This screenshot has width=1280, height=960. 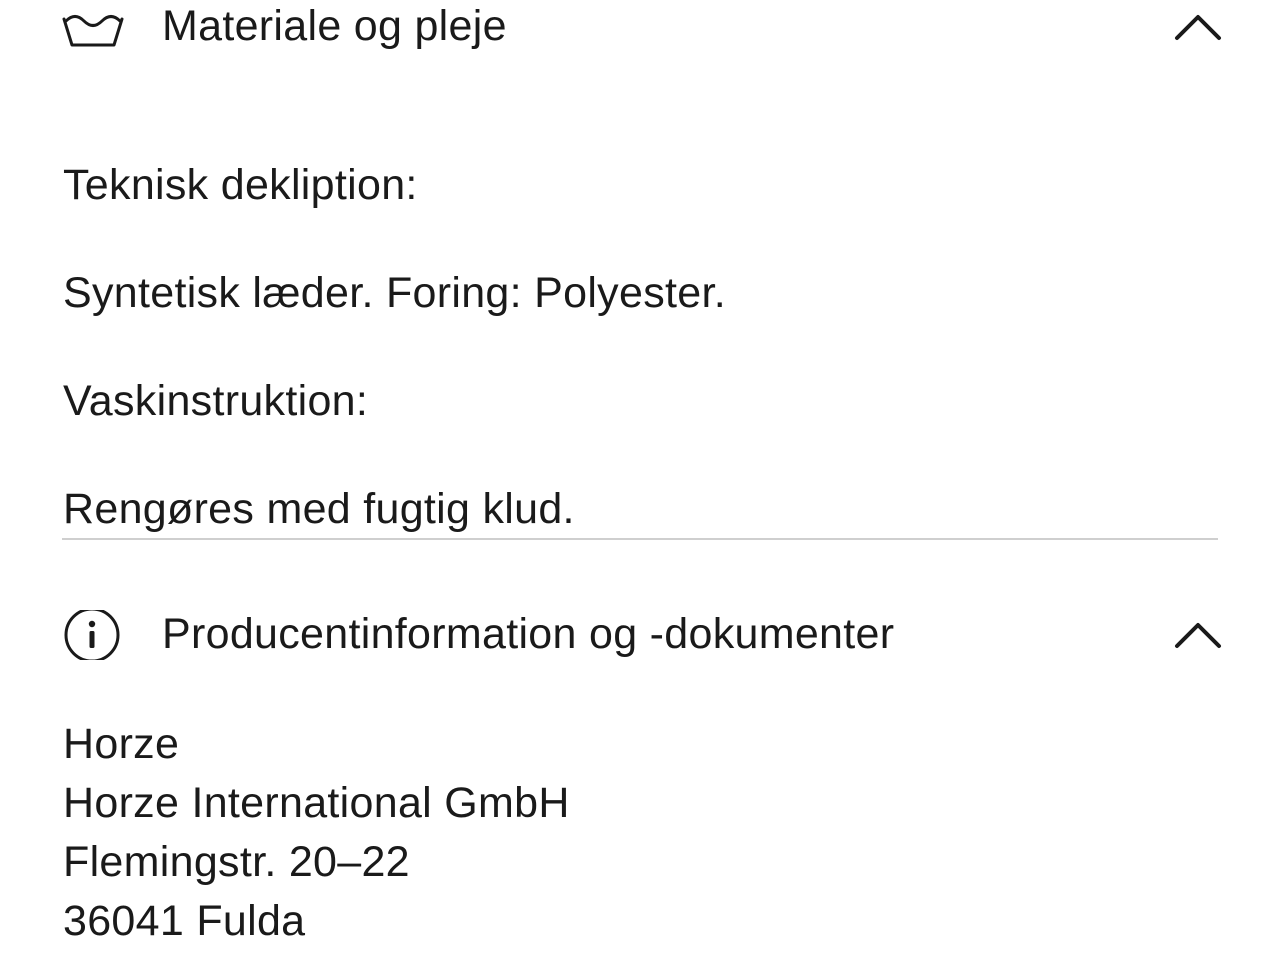 What do you see at coordinates (528, 634) in the screenshot?
I see `producer-info-title: Producentinformation og -dokumenter` at bounding box center [528, 634].